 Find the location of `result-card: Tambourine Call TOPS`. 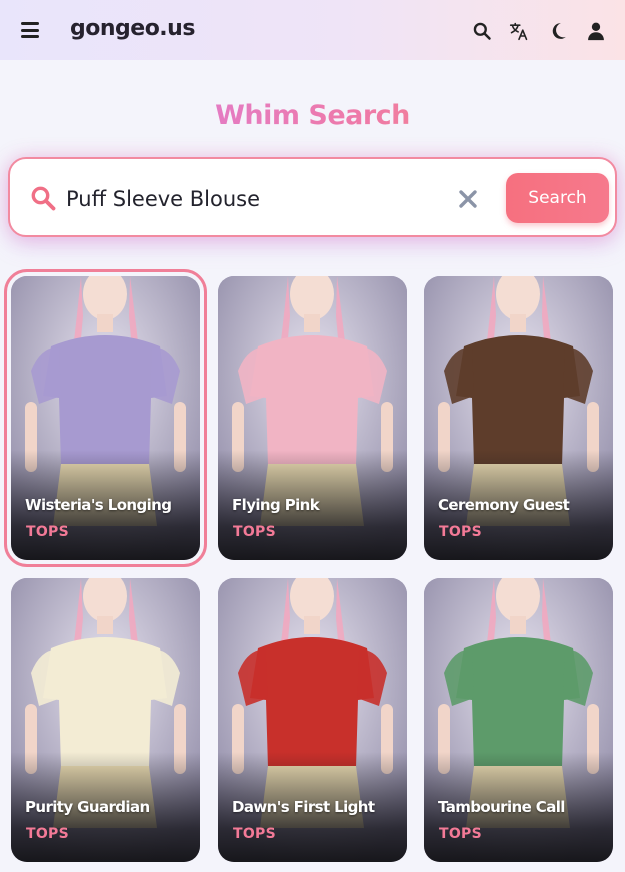

result-card: Tambourine Call TOPS is located at coordinates (518, 720).